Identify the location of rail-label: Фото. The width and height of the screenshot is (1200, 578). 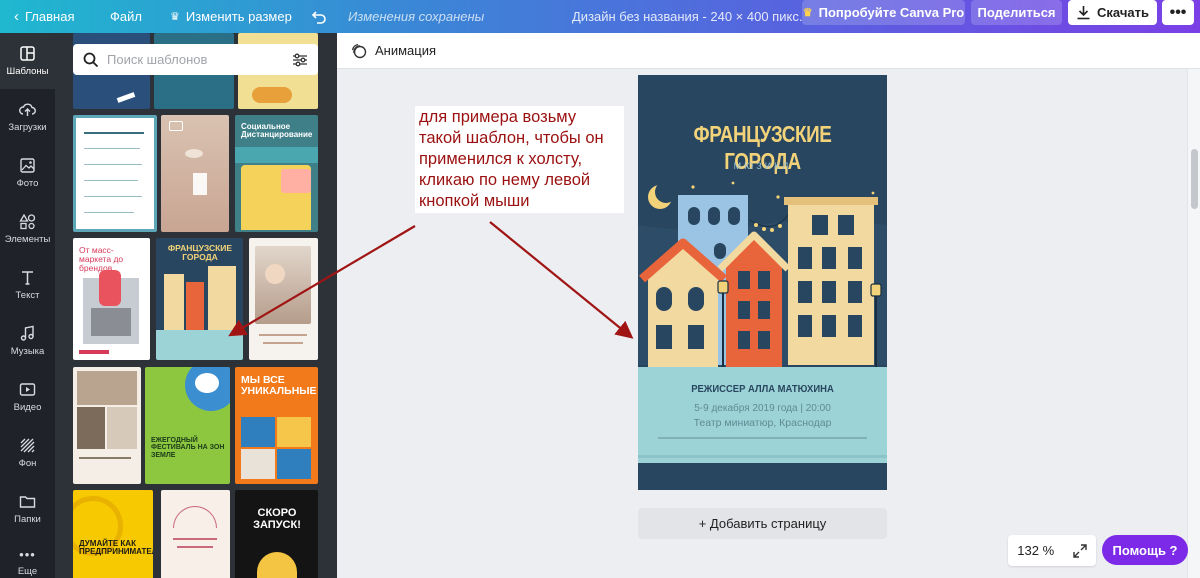
(27, 183).